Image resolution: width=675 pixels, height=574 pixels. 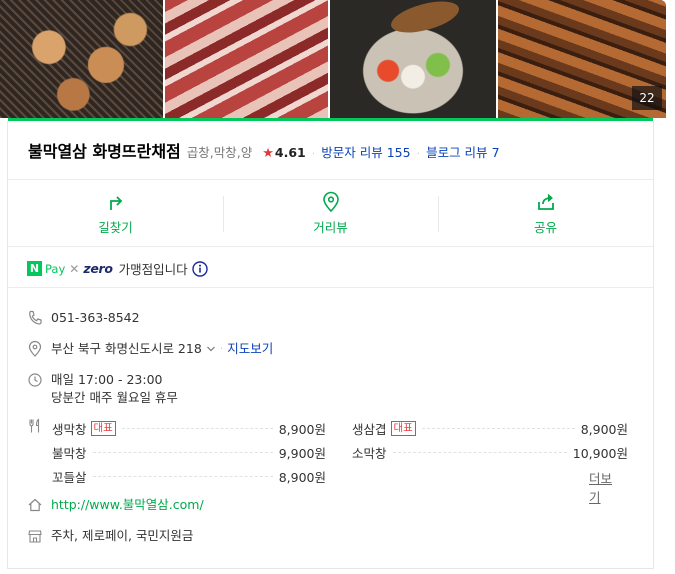 What do you see at coordinates (81, 59) in the screenshot?
I see `grilled-gopchang-photo` at bounding box center [81, 59].